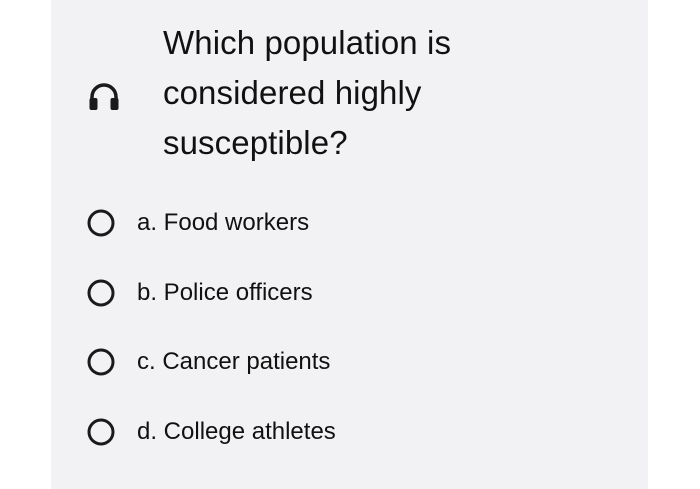 The height and width of the screenshot is (489, 700). What do you see at coordinates (225, 292) in the screenshot?
I see `option-label: b. Police officers` at bounding box center [225, 292].